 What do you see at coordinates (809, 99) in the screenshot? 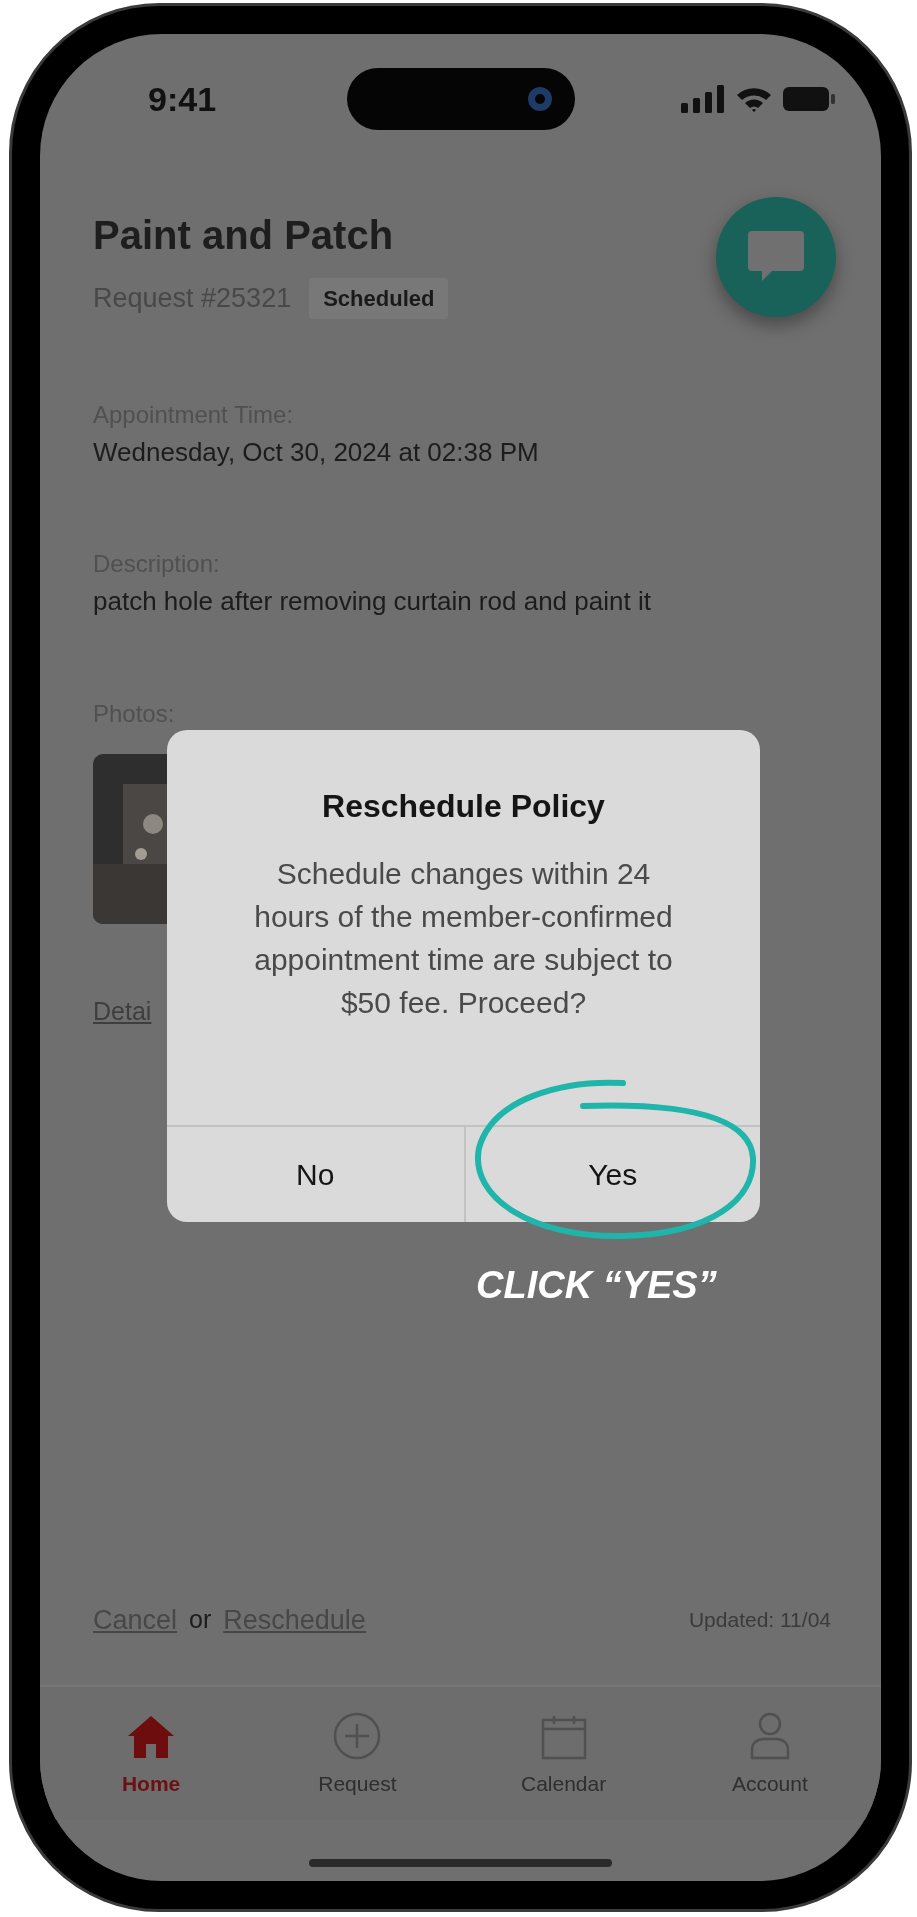
I see `battery-icon` at bounding box center [809, 99].